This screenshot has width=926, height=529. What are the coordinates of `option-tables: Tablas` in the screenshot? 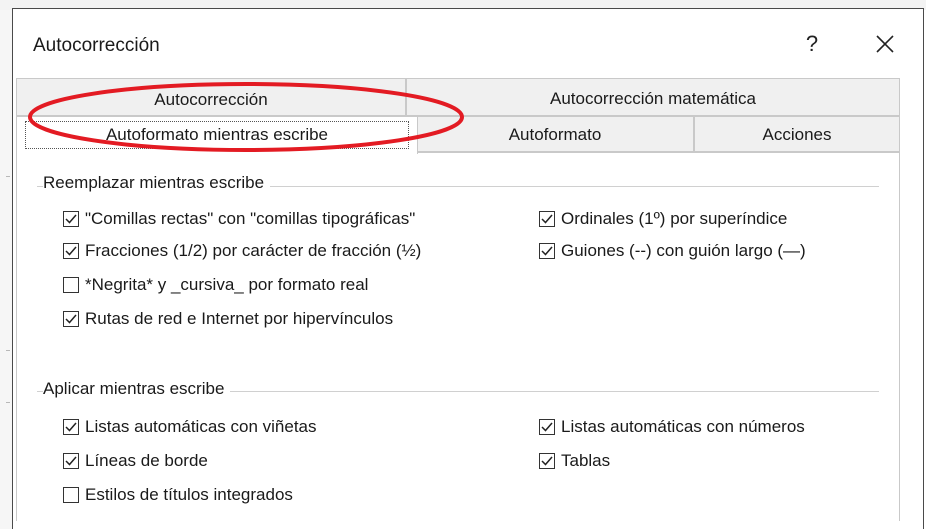 It's located at (574, 461).